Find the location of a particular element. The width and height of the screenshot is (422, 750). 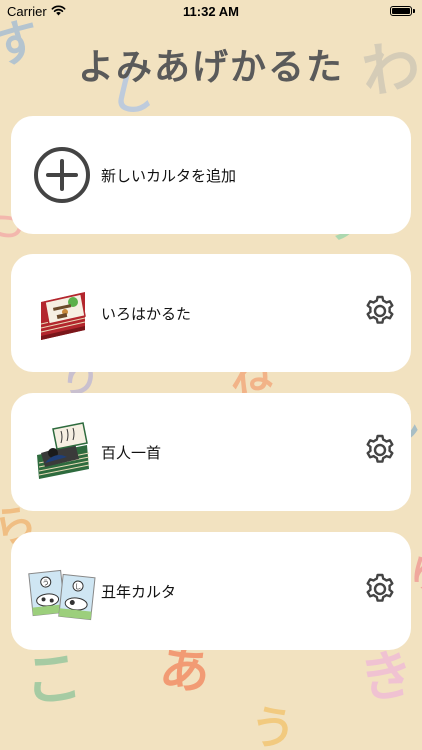

bg-hiragana-decoration: き is located at coordinates (386, 676).